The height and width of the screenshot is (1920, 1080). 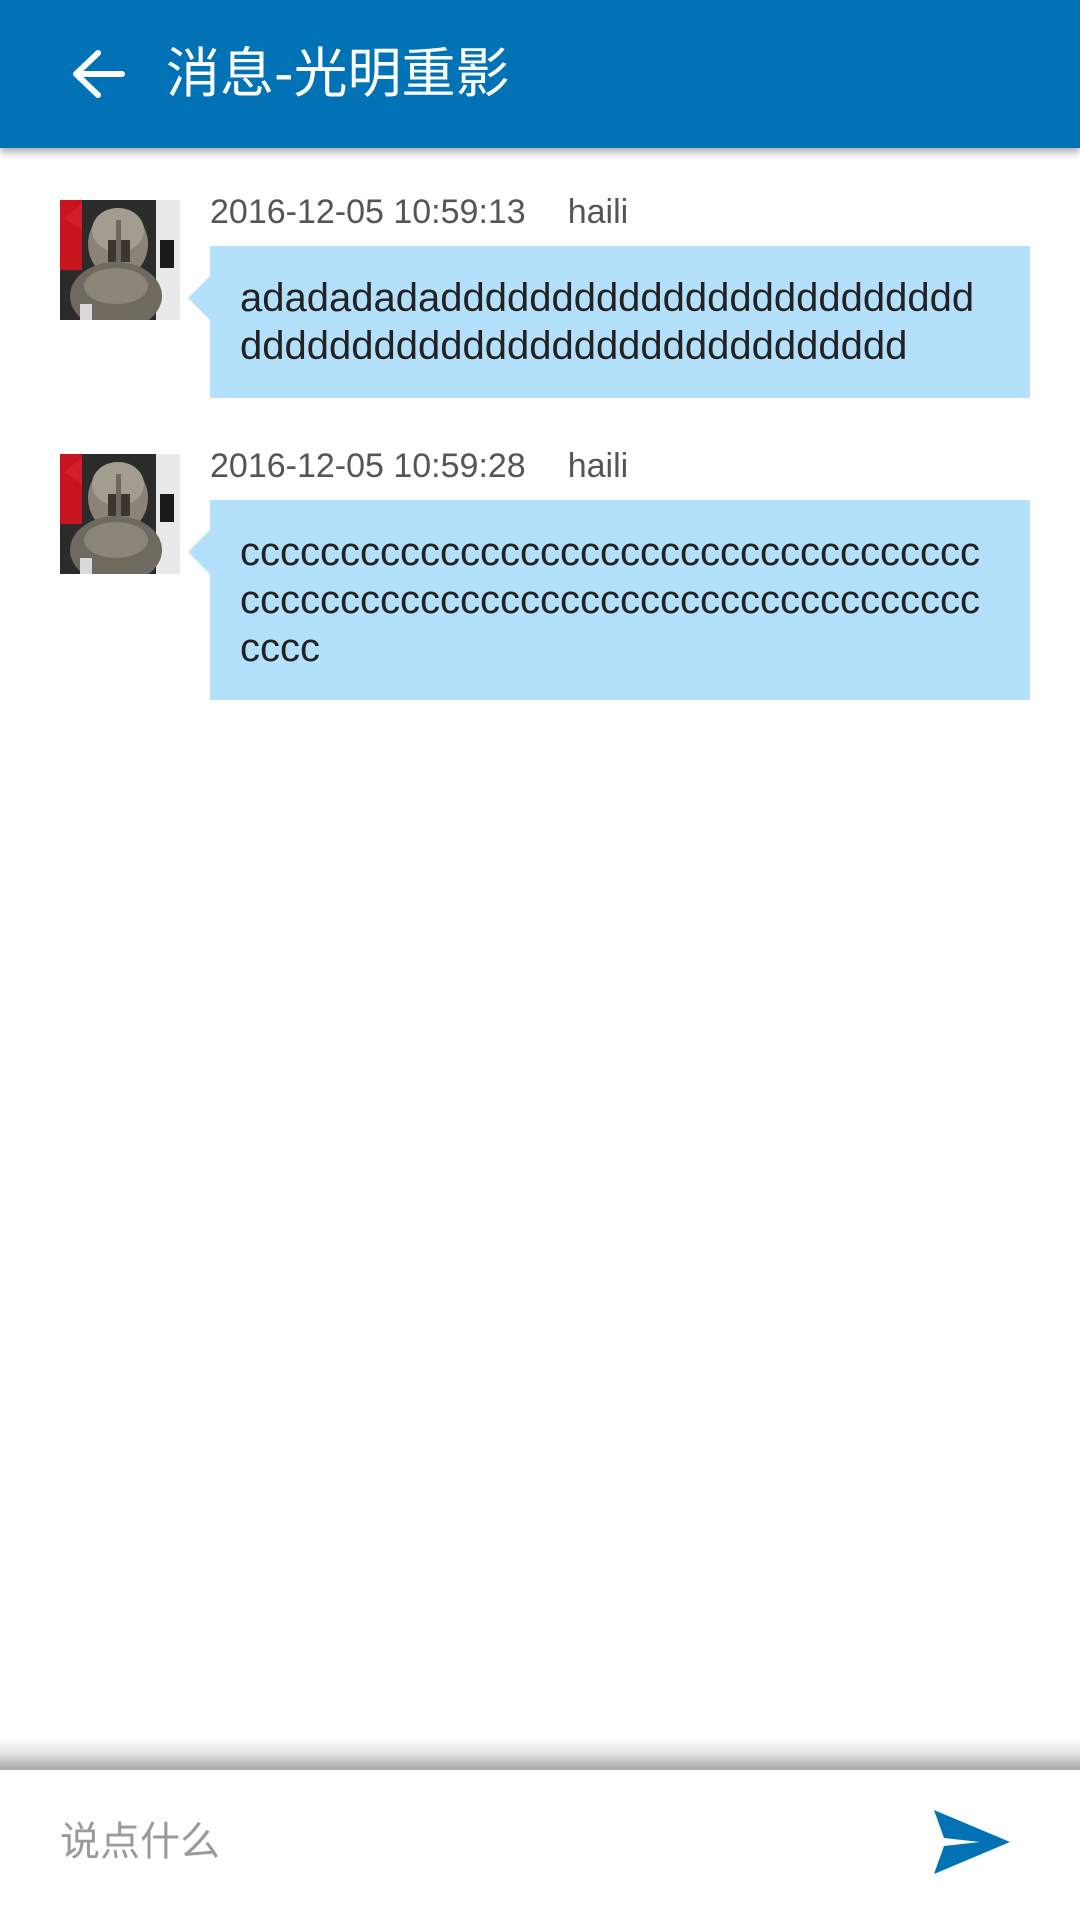 I want to click on divider, so click(x=540, y=1754).